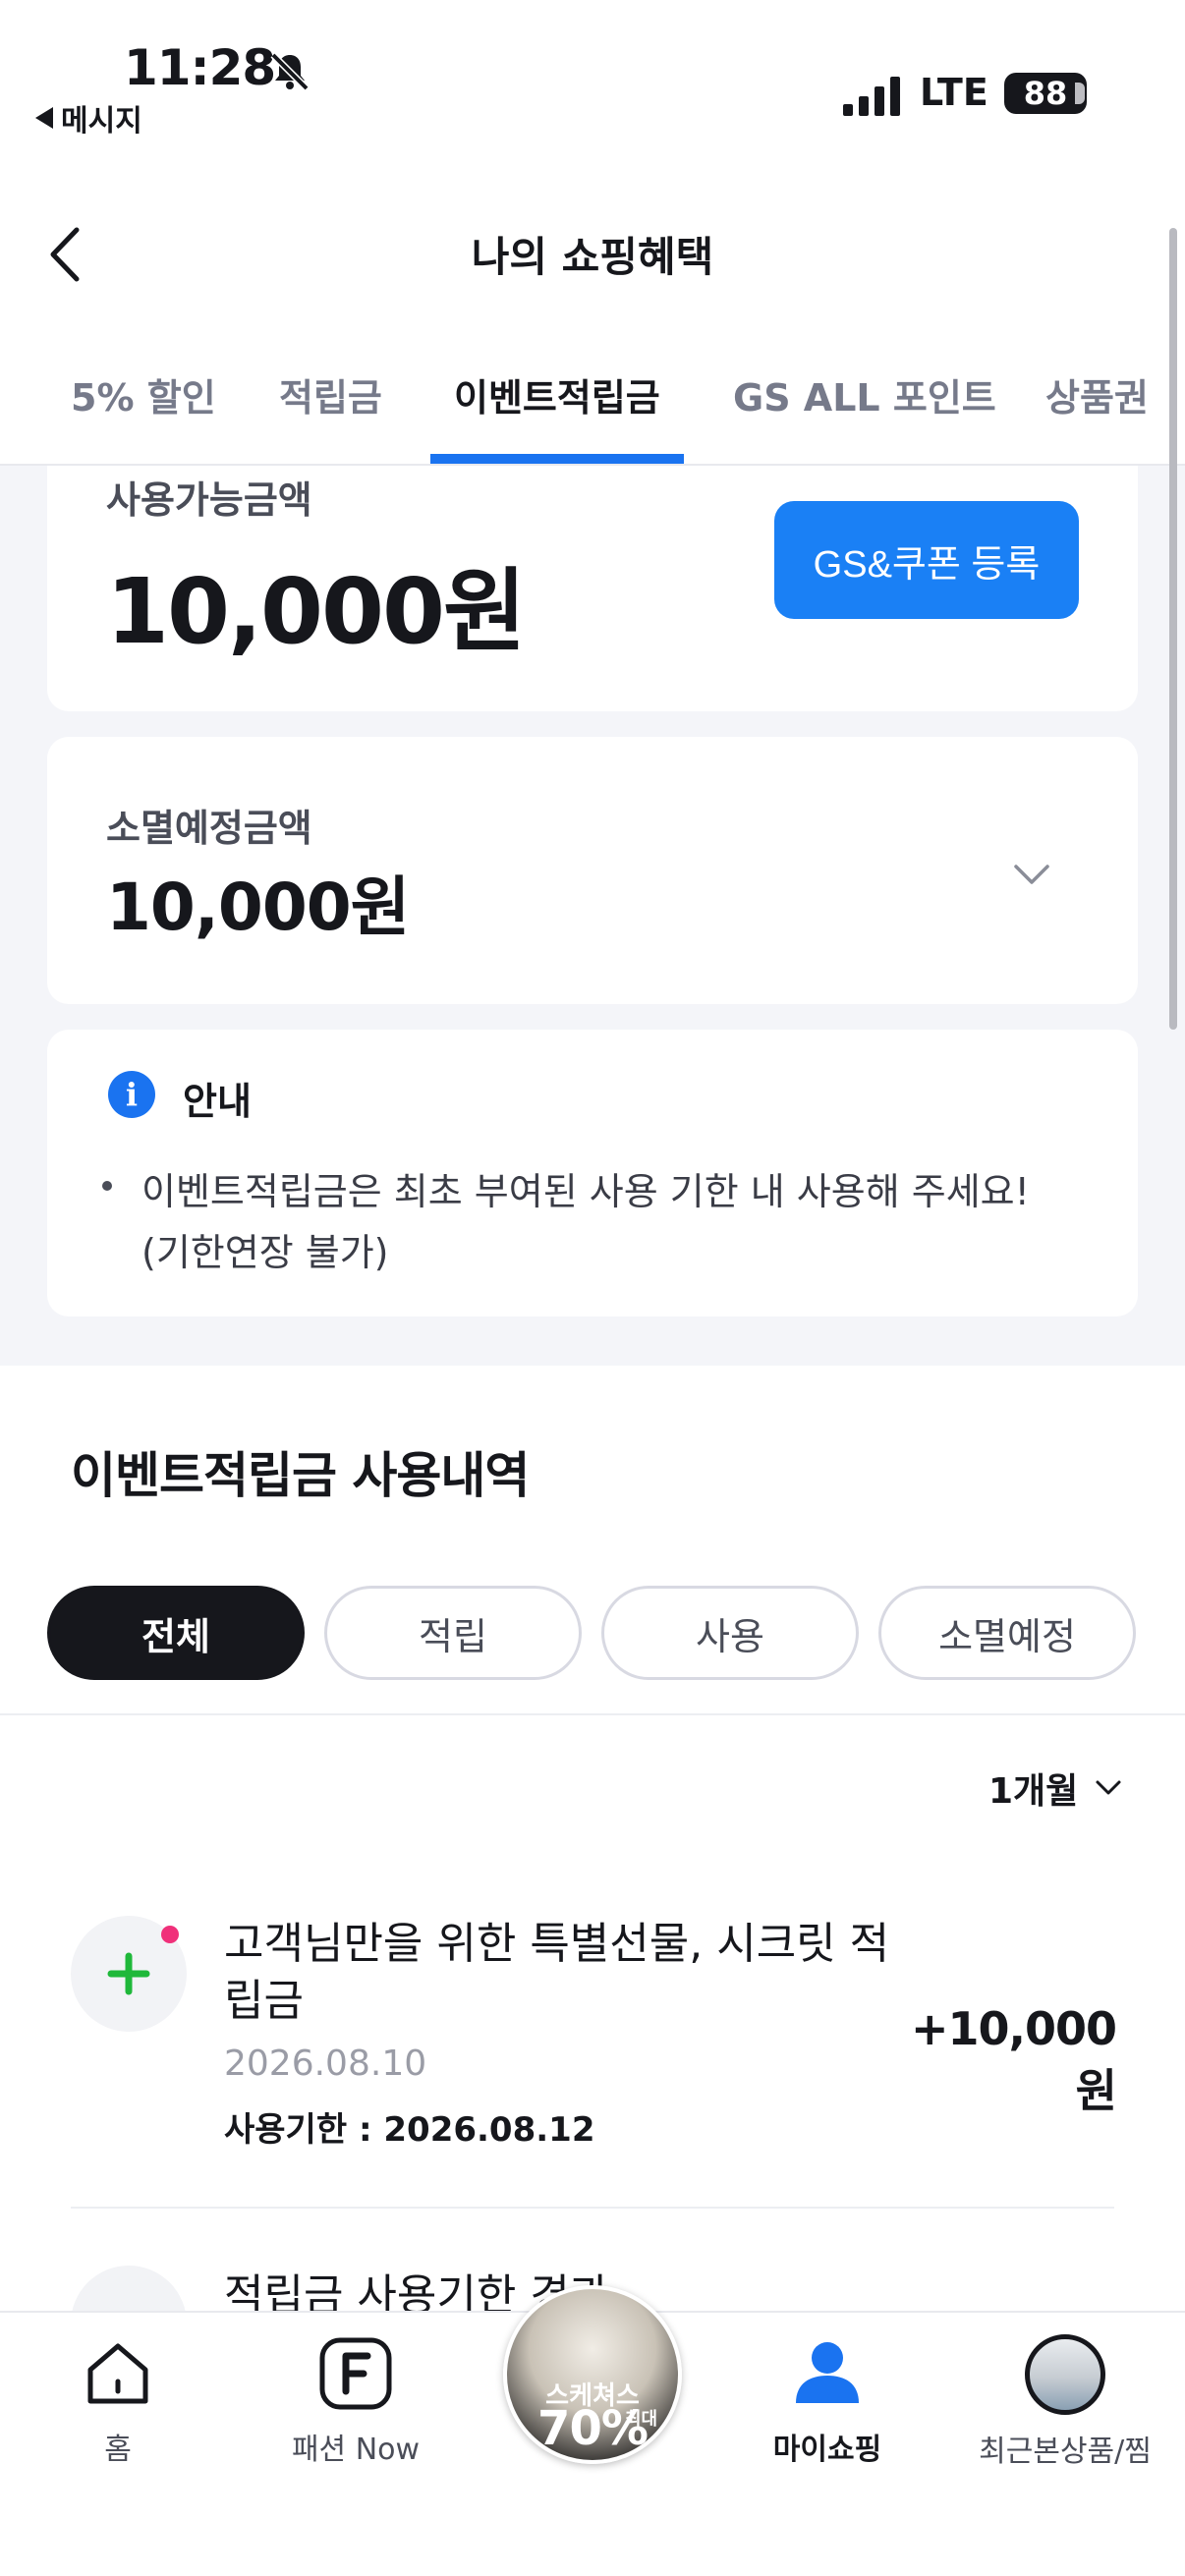 This screenshot has width=1185, height=2576. What do you see at coordinates (209, 500) in the screenshot?
I see `available-label: 사용가능금액` at bounding box center [209, 500].